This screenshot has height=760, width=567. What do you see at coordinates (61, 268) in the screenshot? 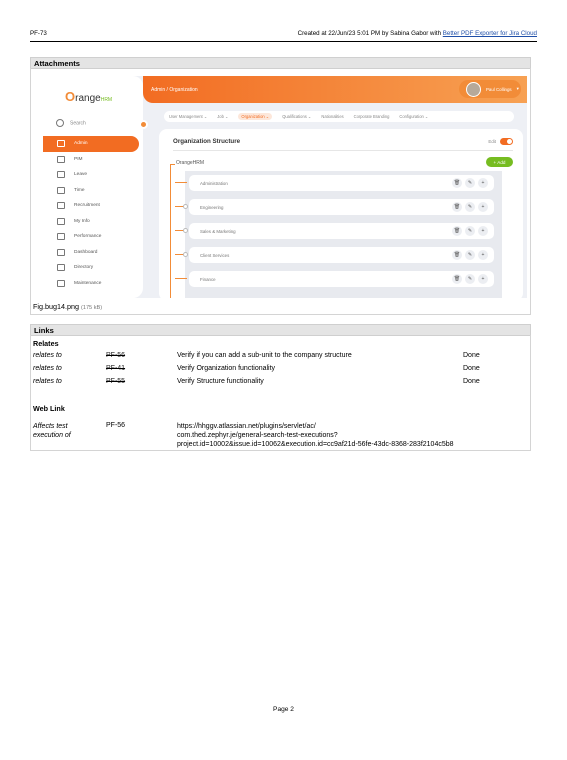
I see `directory-icon` at bounding box center [61, 268].